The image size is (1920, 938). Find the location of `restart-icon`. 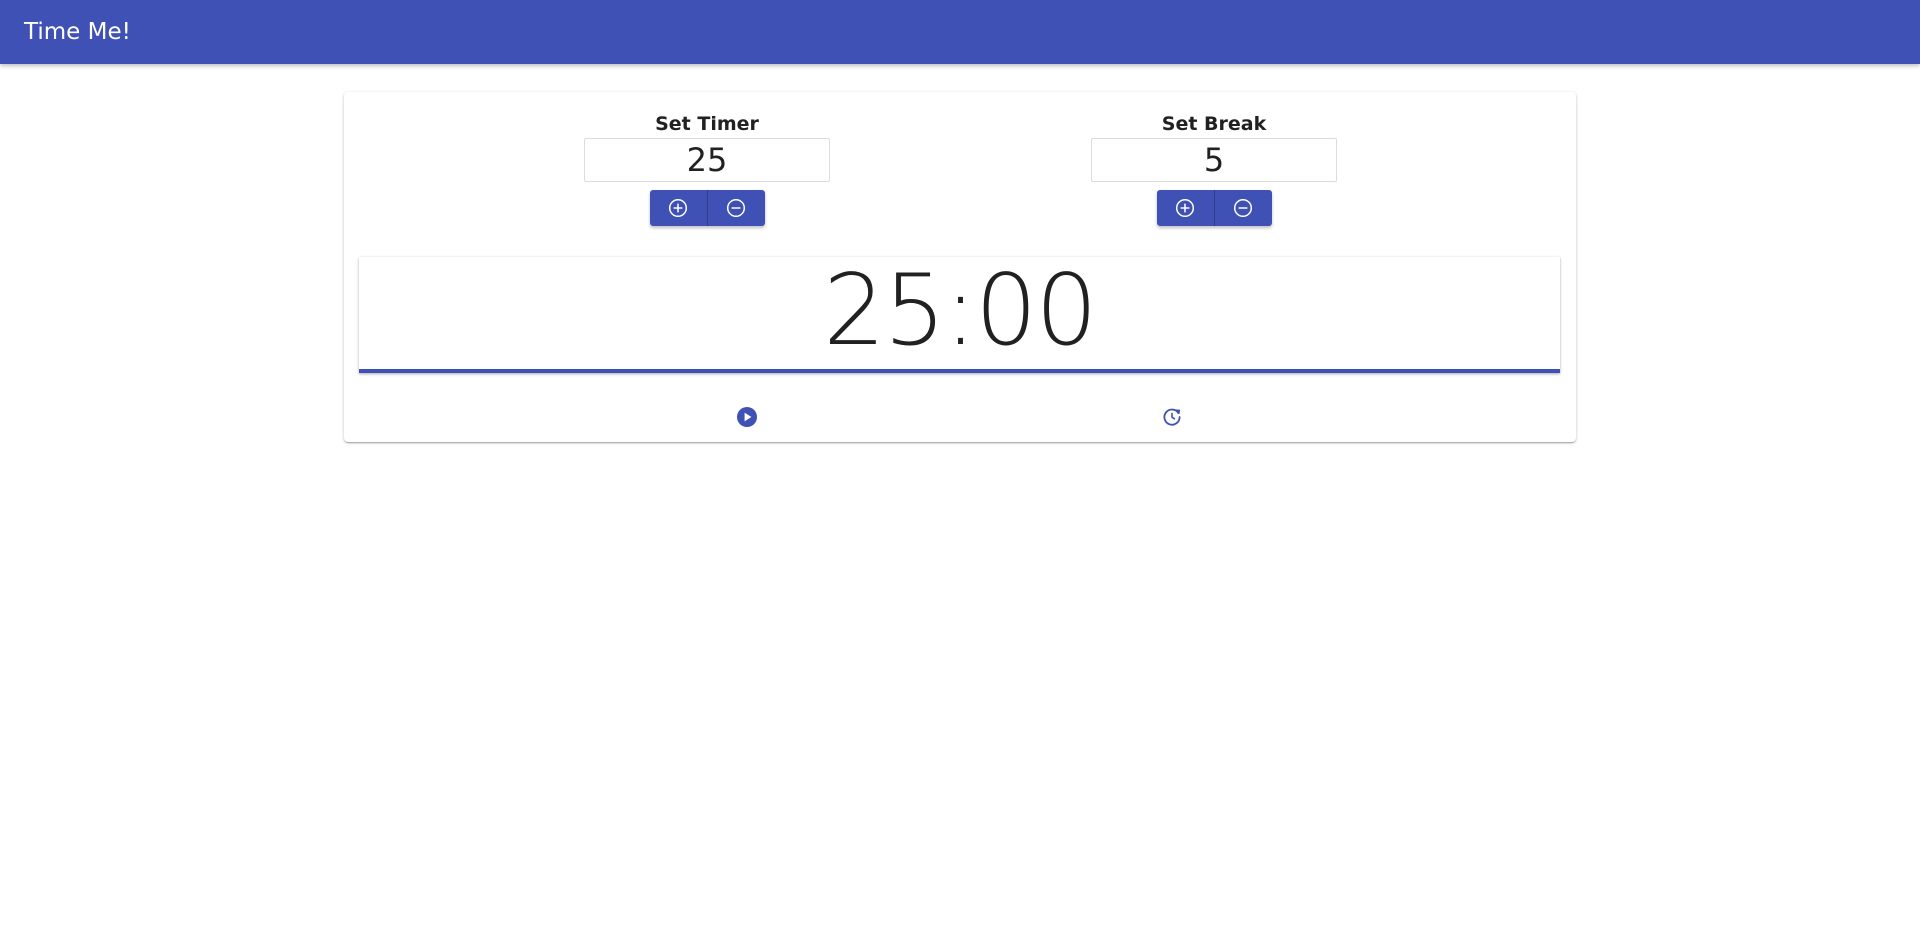

restart-icon is located at coordinates (1172, 417).